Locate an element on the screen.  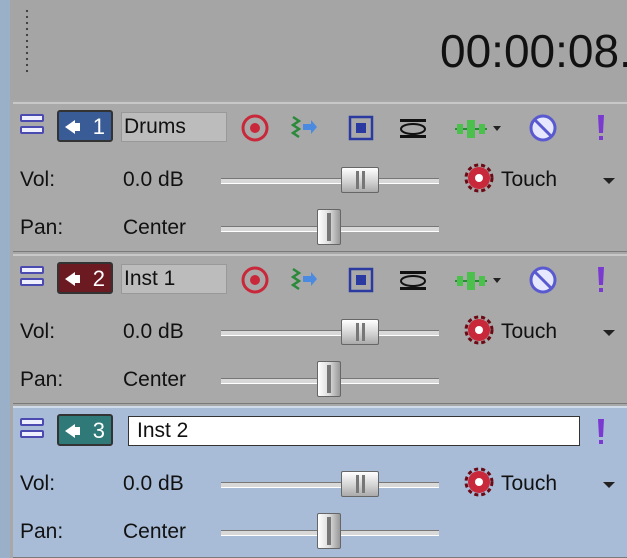
track-number: 3 is located at coordinates (98, 430).